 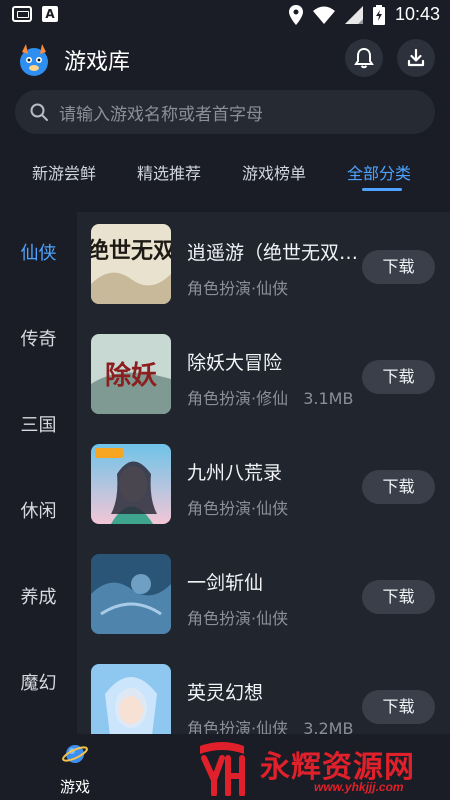 What do you see at coordinates (328, 726) in the screenshot?
I see `game-size: 3.2MB` at bounding box center [328, 726].